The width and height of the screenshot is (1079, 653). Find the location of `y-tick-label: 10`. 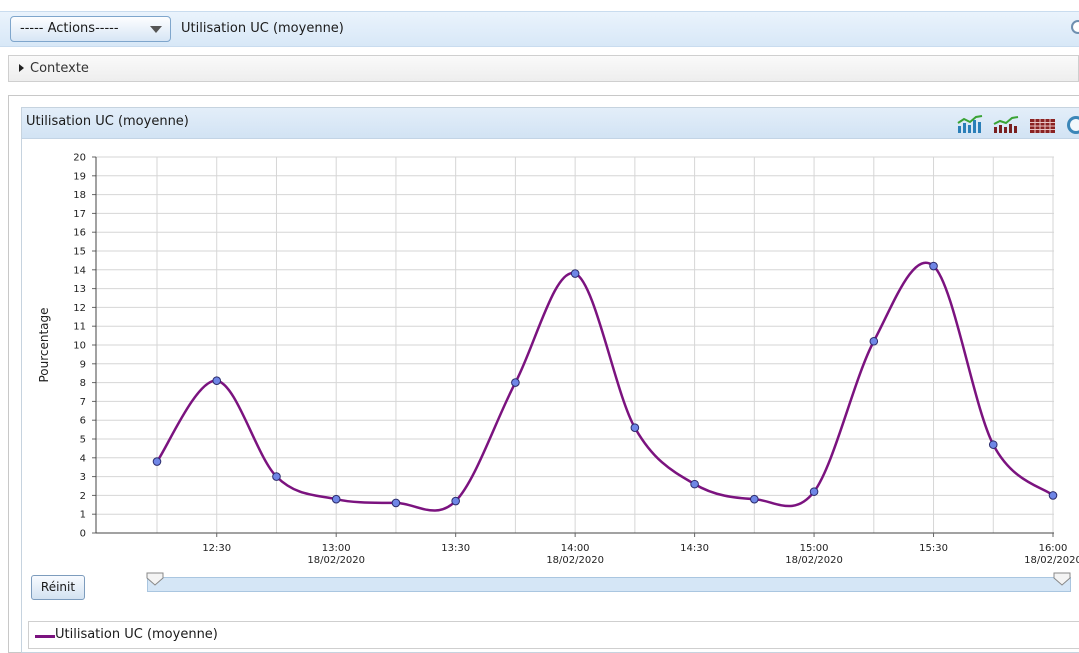

y-tick-label: 10 is located at coordinates (79, 346).